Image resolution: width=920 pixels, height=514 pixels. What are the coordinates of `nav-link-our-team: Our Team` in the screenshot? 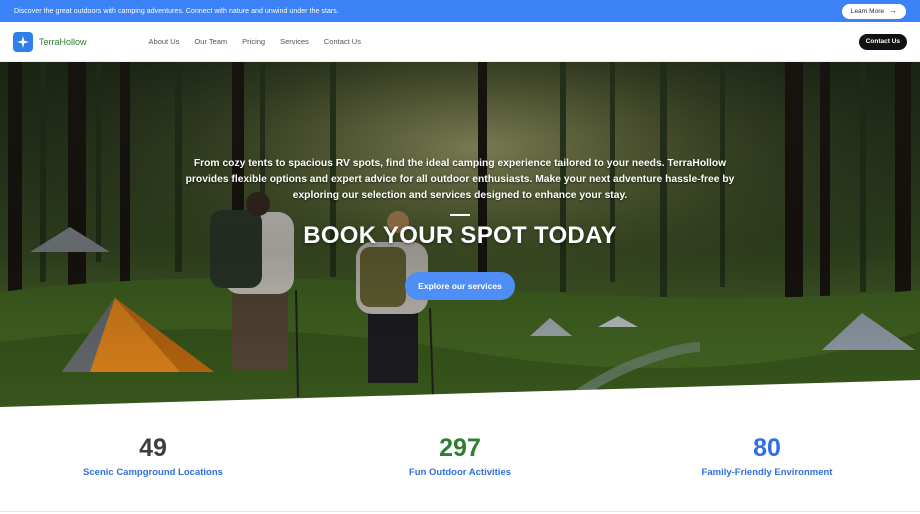 It's located at (210, 41).